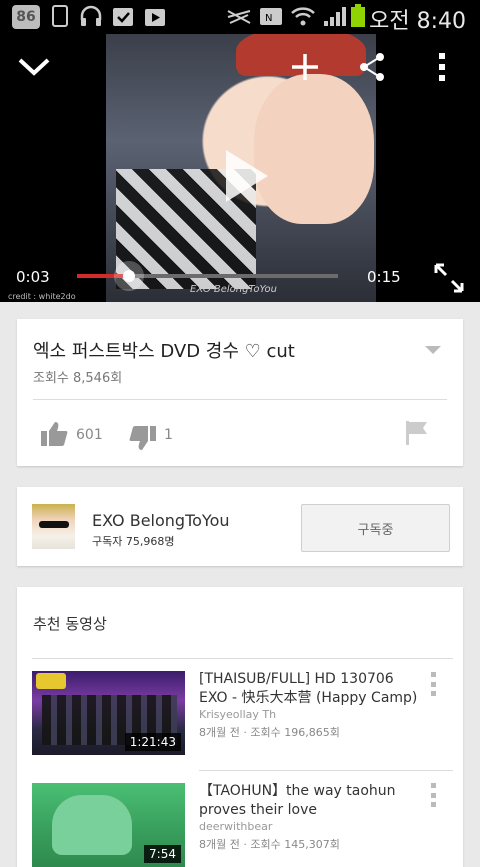  Describe the element at coordinates (207, 276) in the screenshot. I see `seek-bar` at that location.